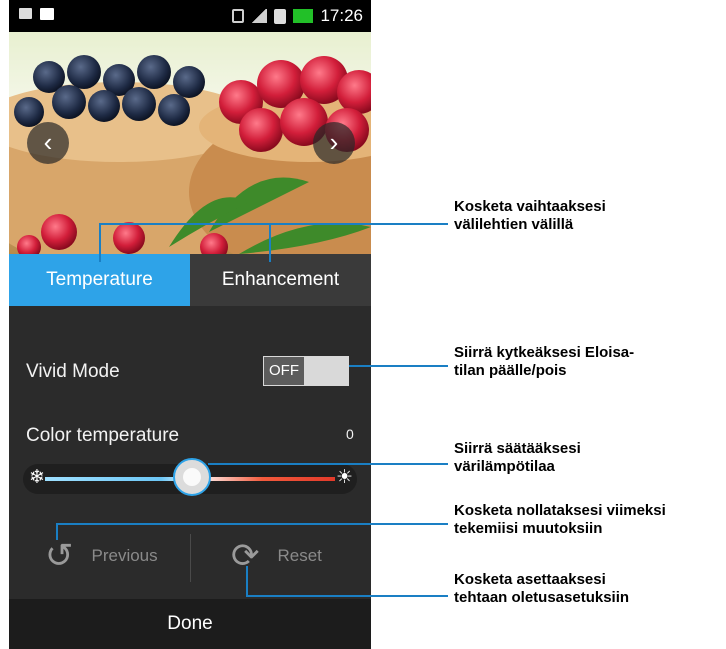 This screenshot has height=649, width=726. Describe the element at coordinates (47, 14) in the screenshot. I see `sd-card-icon` at that location.